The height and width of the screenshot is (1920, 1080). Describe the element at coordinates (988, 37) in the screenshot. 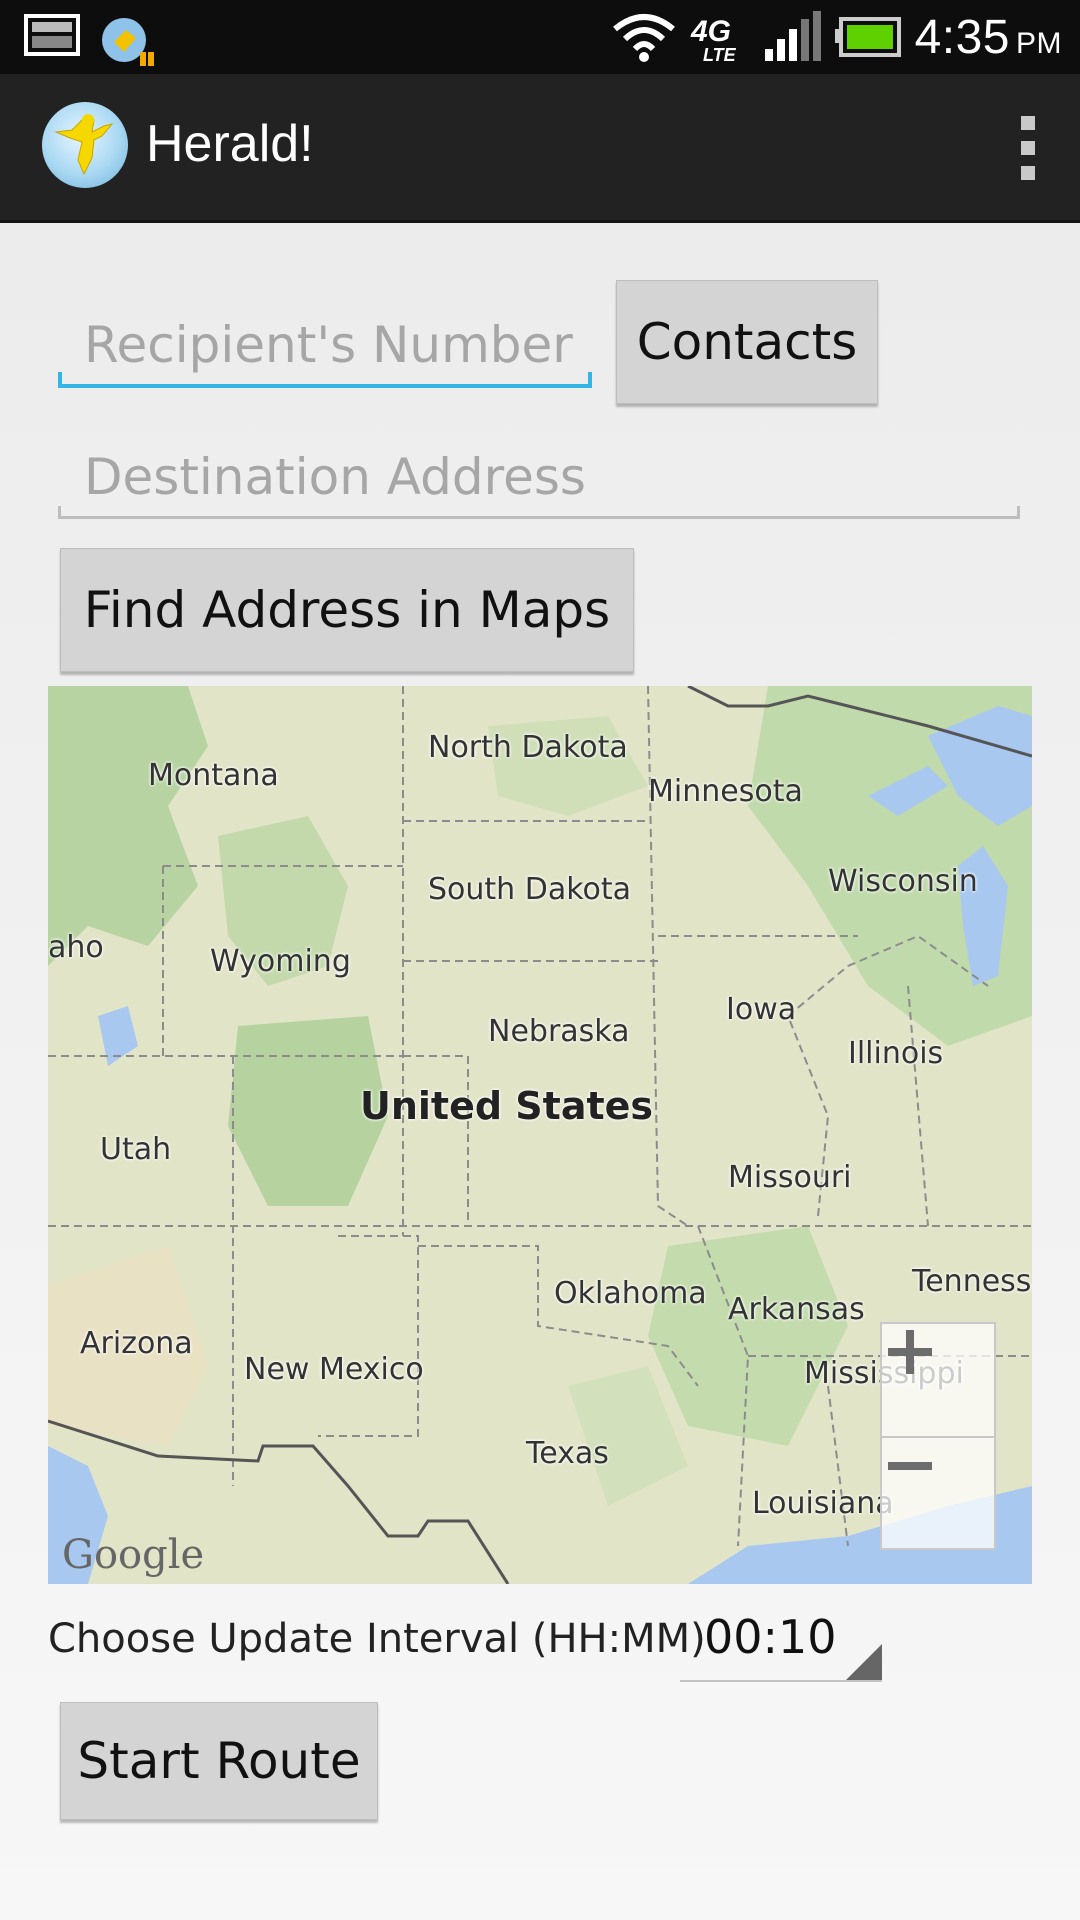

I see `clock: 4:35 PM` at that location.